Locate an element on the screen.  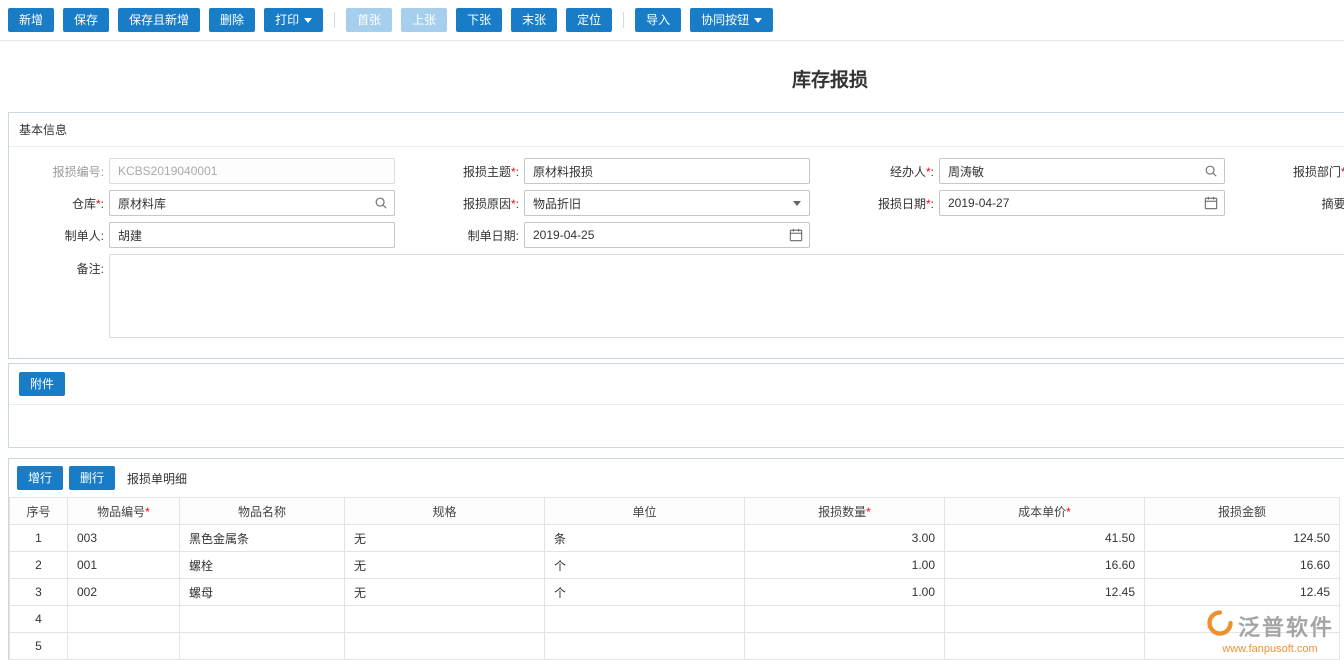
cell-seq: 3 is located at coordinates (38, 592).